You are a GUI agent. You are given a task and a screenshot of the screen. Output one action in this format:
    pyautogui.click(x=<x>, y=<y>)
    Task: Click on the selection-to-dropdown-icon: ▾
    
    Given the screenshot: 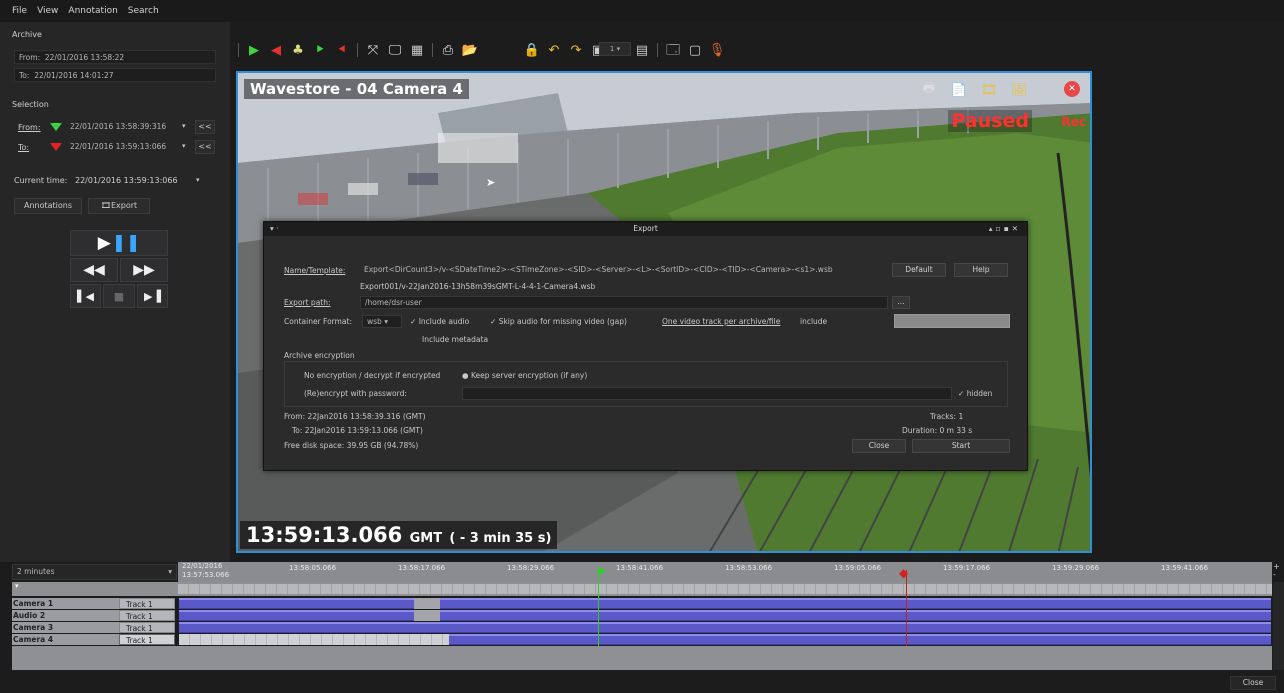 What is the action you would take?
    pyautogui.click(x=184, y=146)
    